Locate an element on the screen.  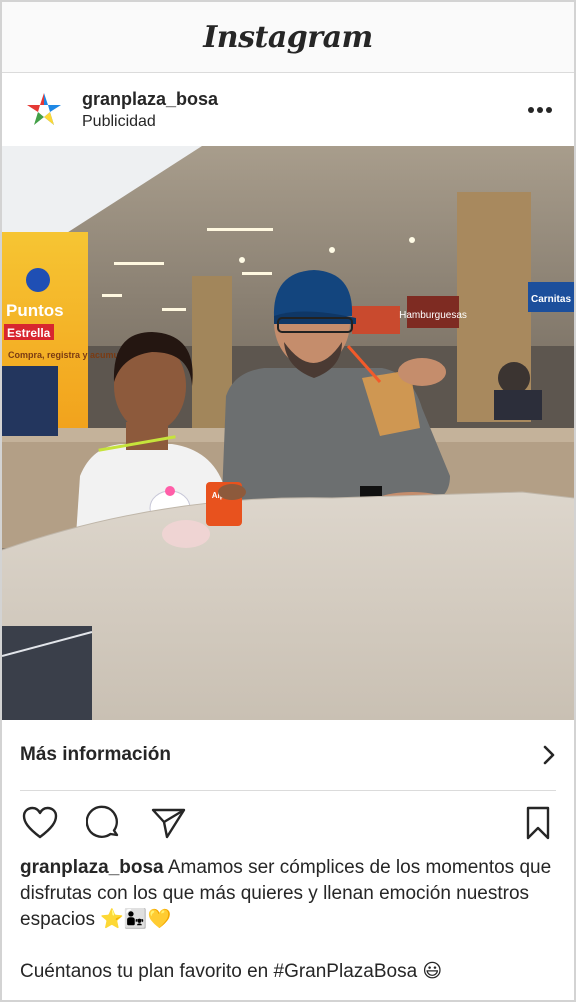
bookmark-icon is located at coordinates (538, 823).